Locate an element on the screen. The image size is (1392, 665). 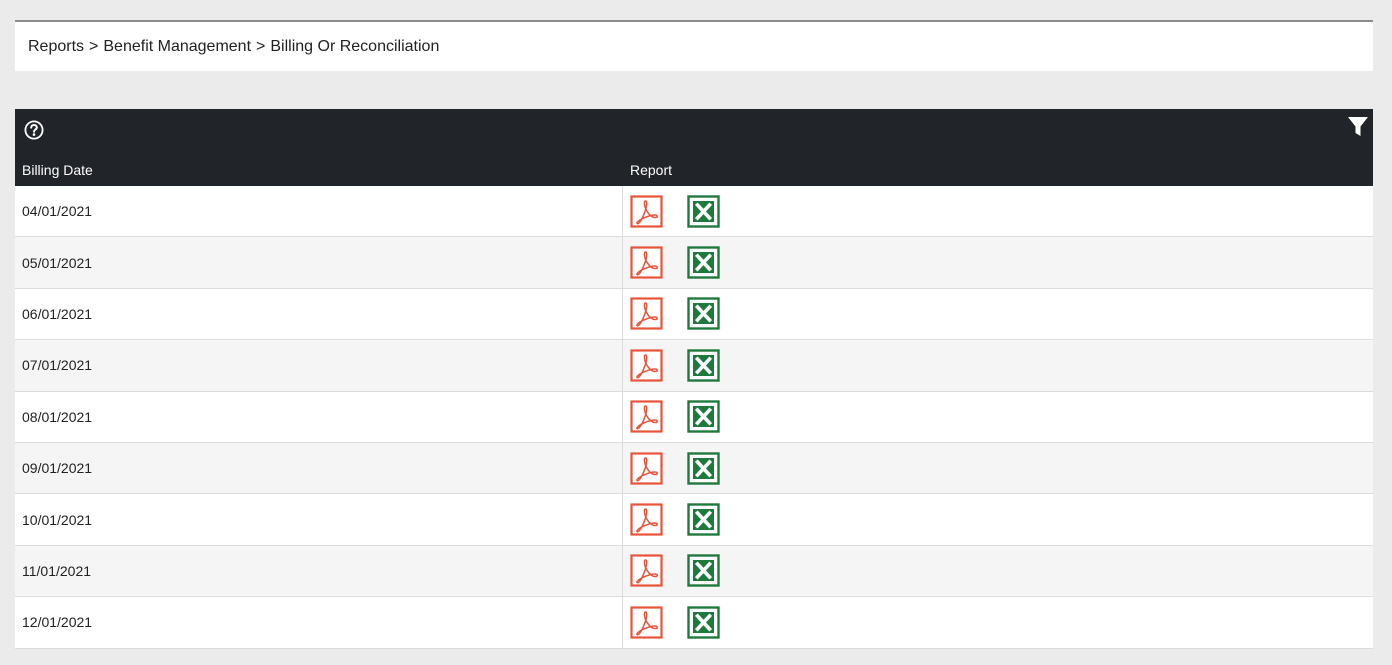
table-row: 12/01/2021 is located at coordinates (694, 623).